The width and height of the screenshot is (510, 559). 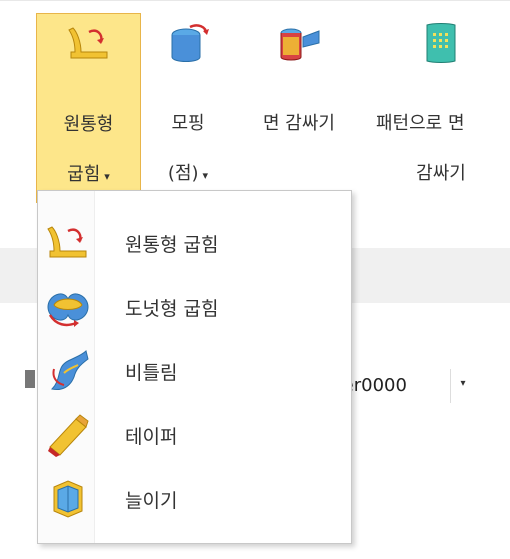 I want to click on toroidal-bend-icon, so click(x=68, y=310).